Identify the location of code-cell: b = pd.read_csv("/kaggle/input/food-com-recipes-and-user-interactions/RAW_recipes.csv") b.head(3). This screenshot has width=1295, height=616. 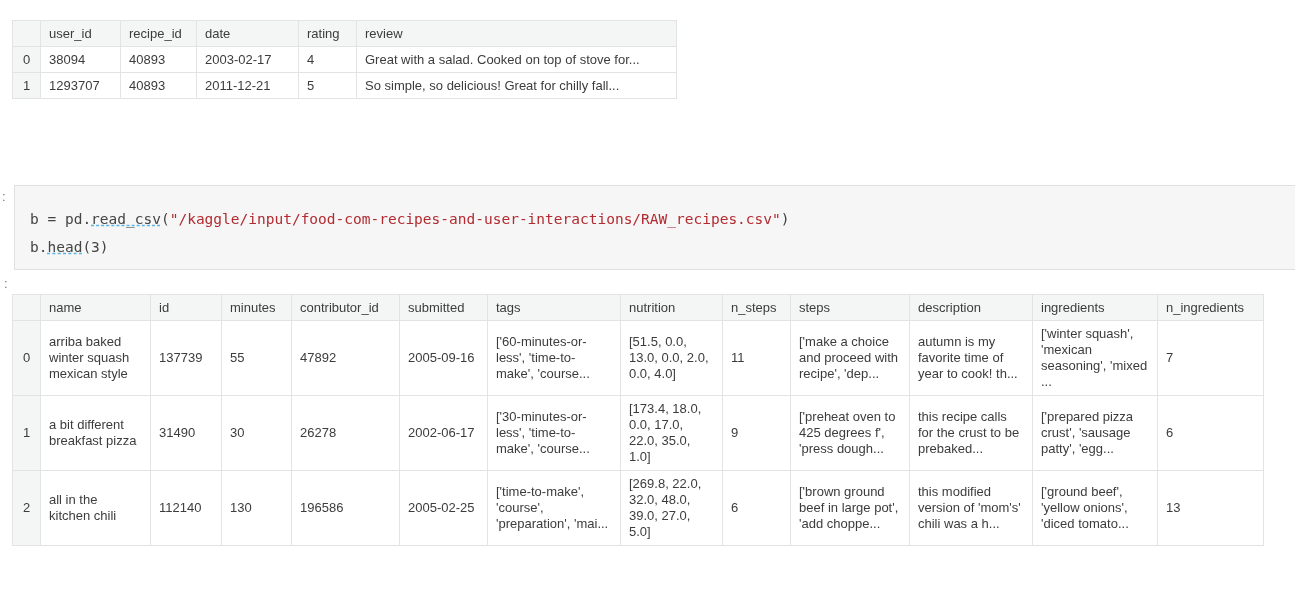
(654, 227).